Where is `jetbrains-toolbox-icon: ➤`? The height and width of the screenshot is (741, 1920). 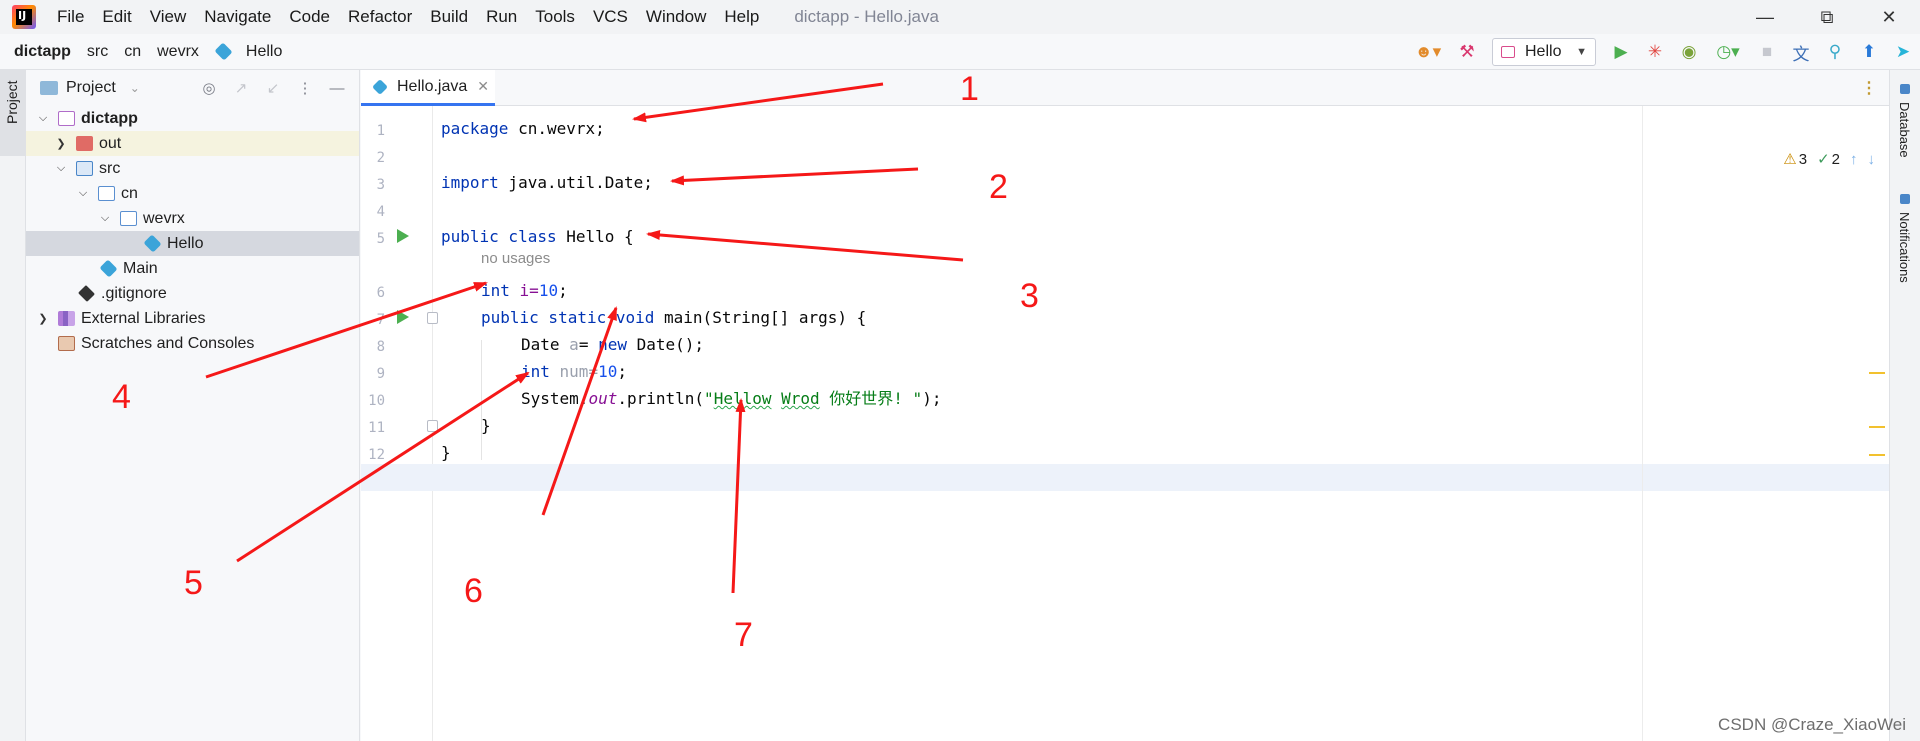 jetbrains-toolbox-icon: ➤ is located at coordinates (1903, 52).